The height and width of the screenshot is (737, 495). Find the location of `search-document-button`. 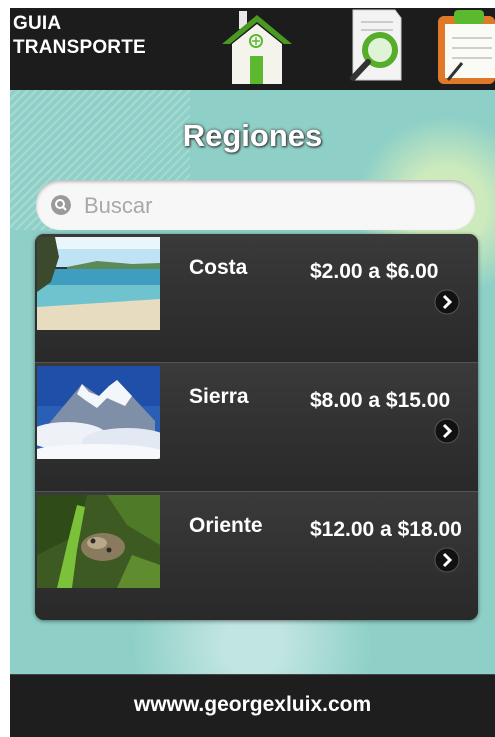

search-document-button is located at coordinates (372, 49).